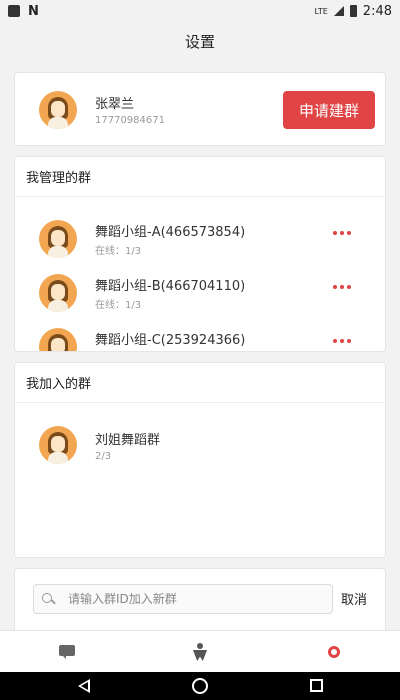  Describe the element at coordinates (200, 11) in the screenshot. I see `status-bar: N LTE 2:48` at that location.